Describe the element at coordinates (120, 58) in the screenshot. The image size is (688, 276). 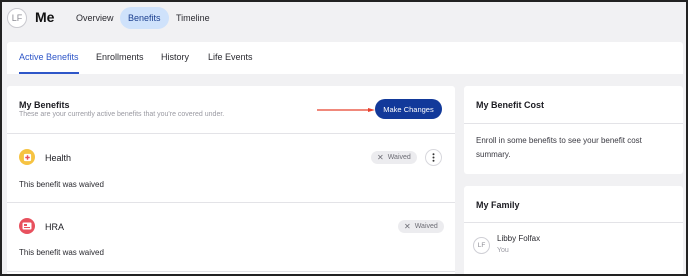
I see `tab-enrollments: Enrollments` at that location.